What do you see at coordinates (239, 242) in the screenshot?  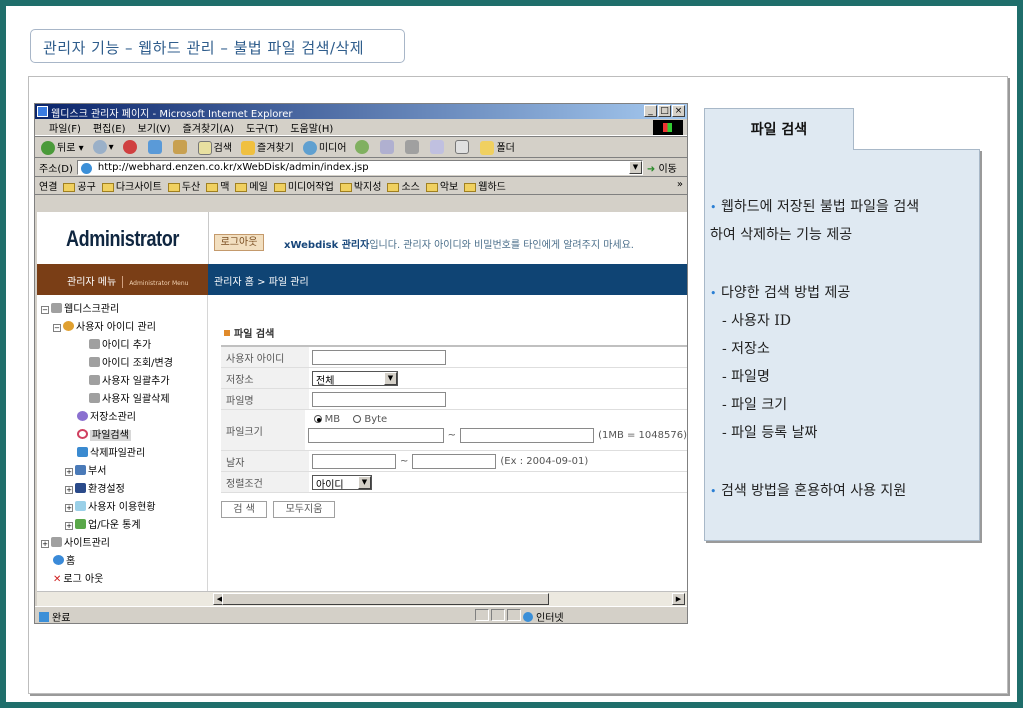 I see `logout-button: 로그아웃` at bounding box center [239, 242].